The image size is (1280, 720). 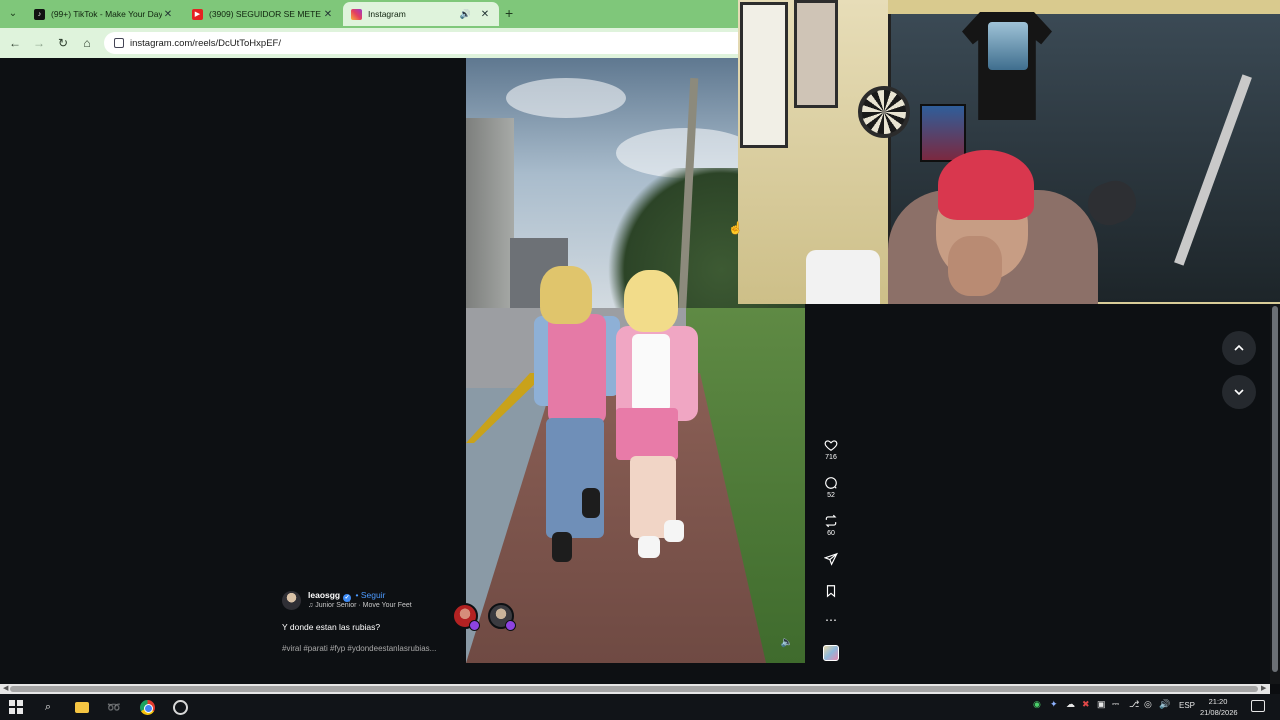 I want to click on address-bar: instagram.com/reels/DcUtToHxpEF/, so click(x=424, y=43).